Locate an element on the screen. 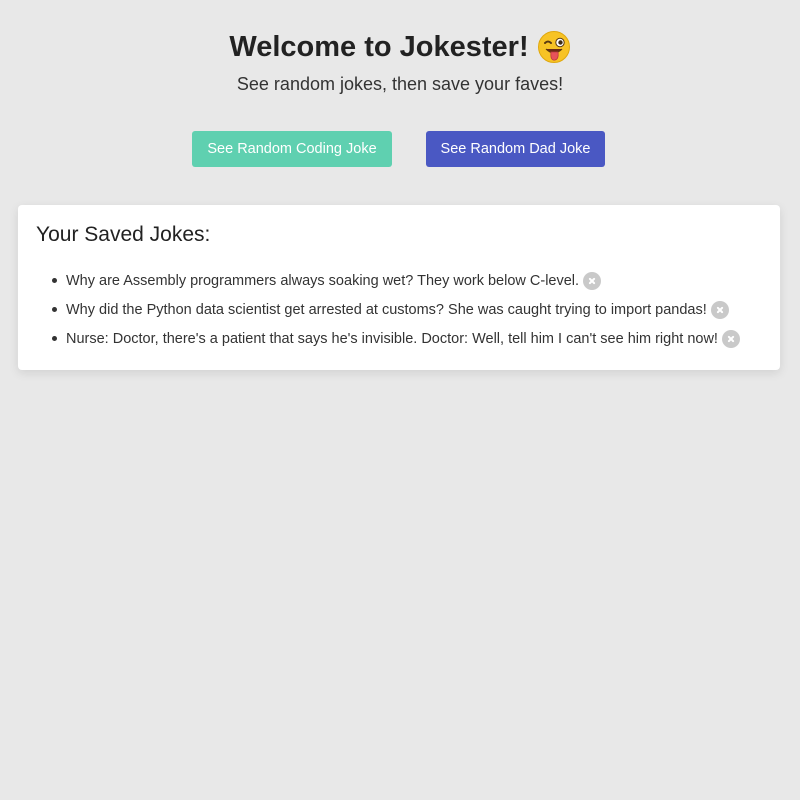  page-subtitle: See random jokes, then save your faves! is located at coordinates (400, 84).